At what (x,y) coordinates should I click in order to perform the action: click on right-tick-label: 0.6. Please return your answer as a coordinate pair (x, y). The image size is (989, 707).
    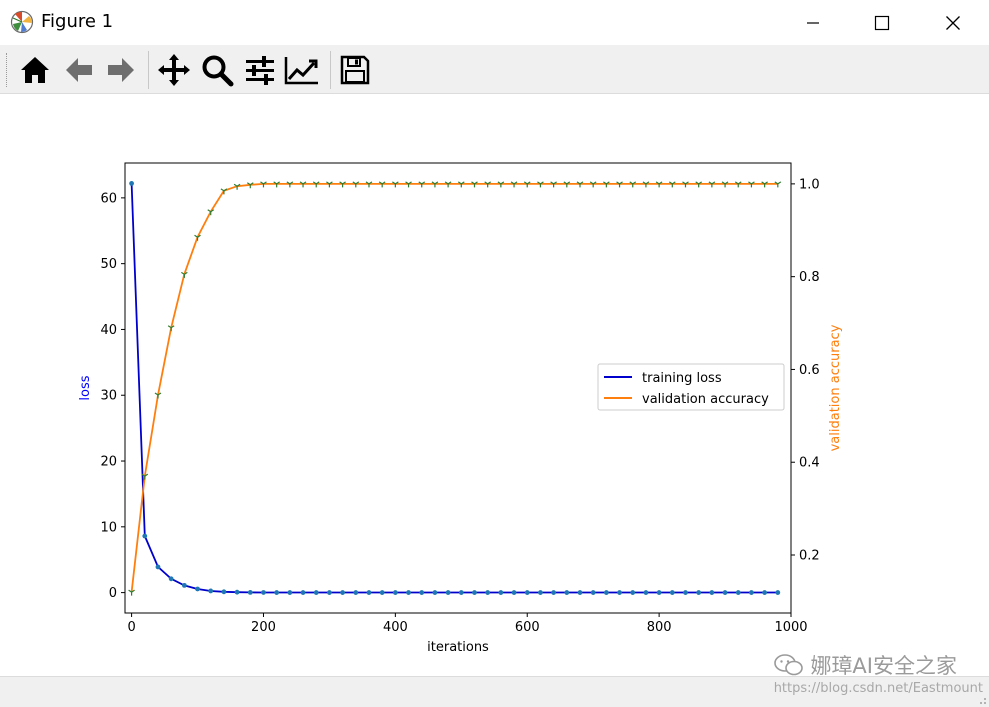
    Looking at the image, I should click on (809, 370).